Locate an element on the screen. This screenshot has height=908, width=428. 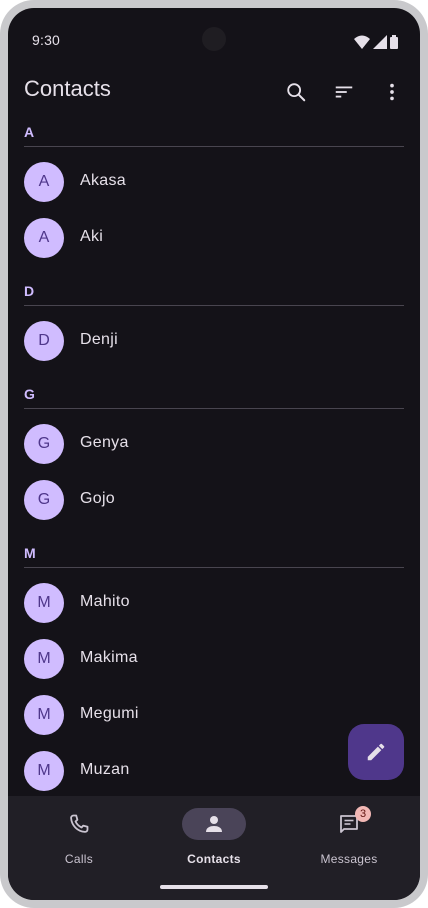
contact-name: Denji is located at coordinates (99, 339).